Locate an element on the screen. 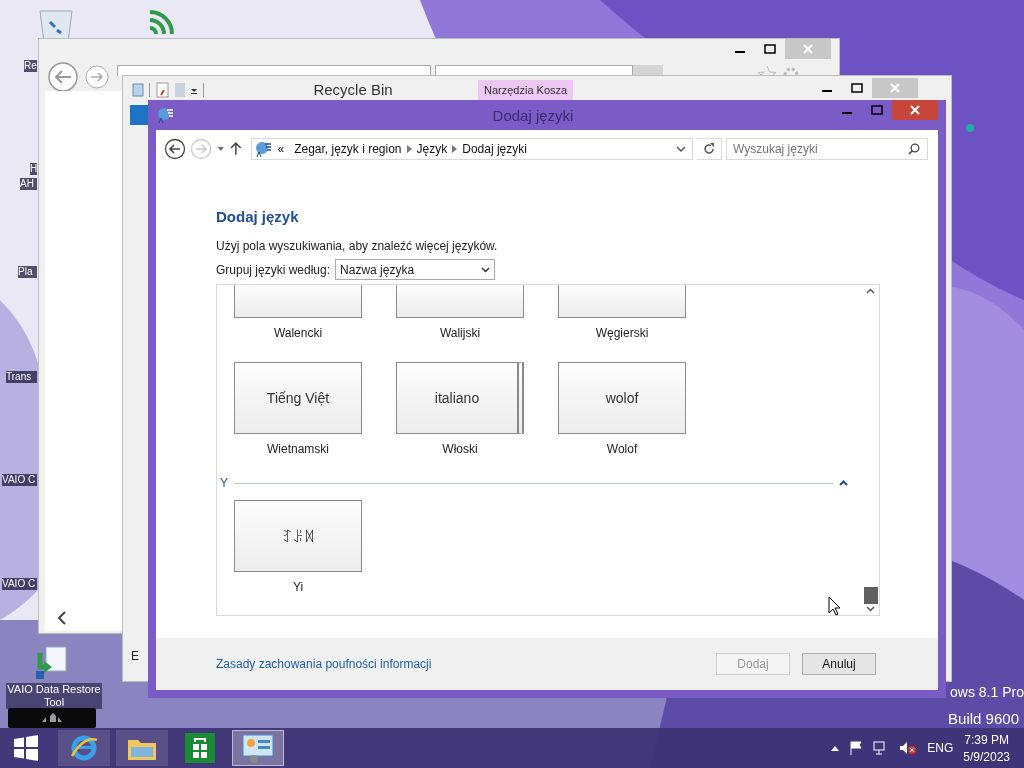 The width and height of the screenshot is (1024, 768). speaker-muted-icon is located at coordinates (908, 748).